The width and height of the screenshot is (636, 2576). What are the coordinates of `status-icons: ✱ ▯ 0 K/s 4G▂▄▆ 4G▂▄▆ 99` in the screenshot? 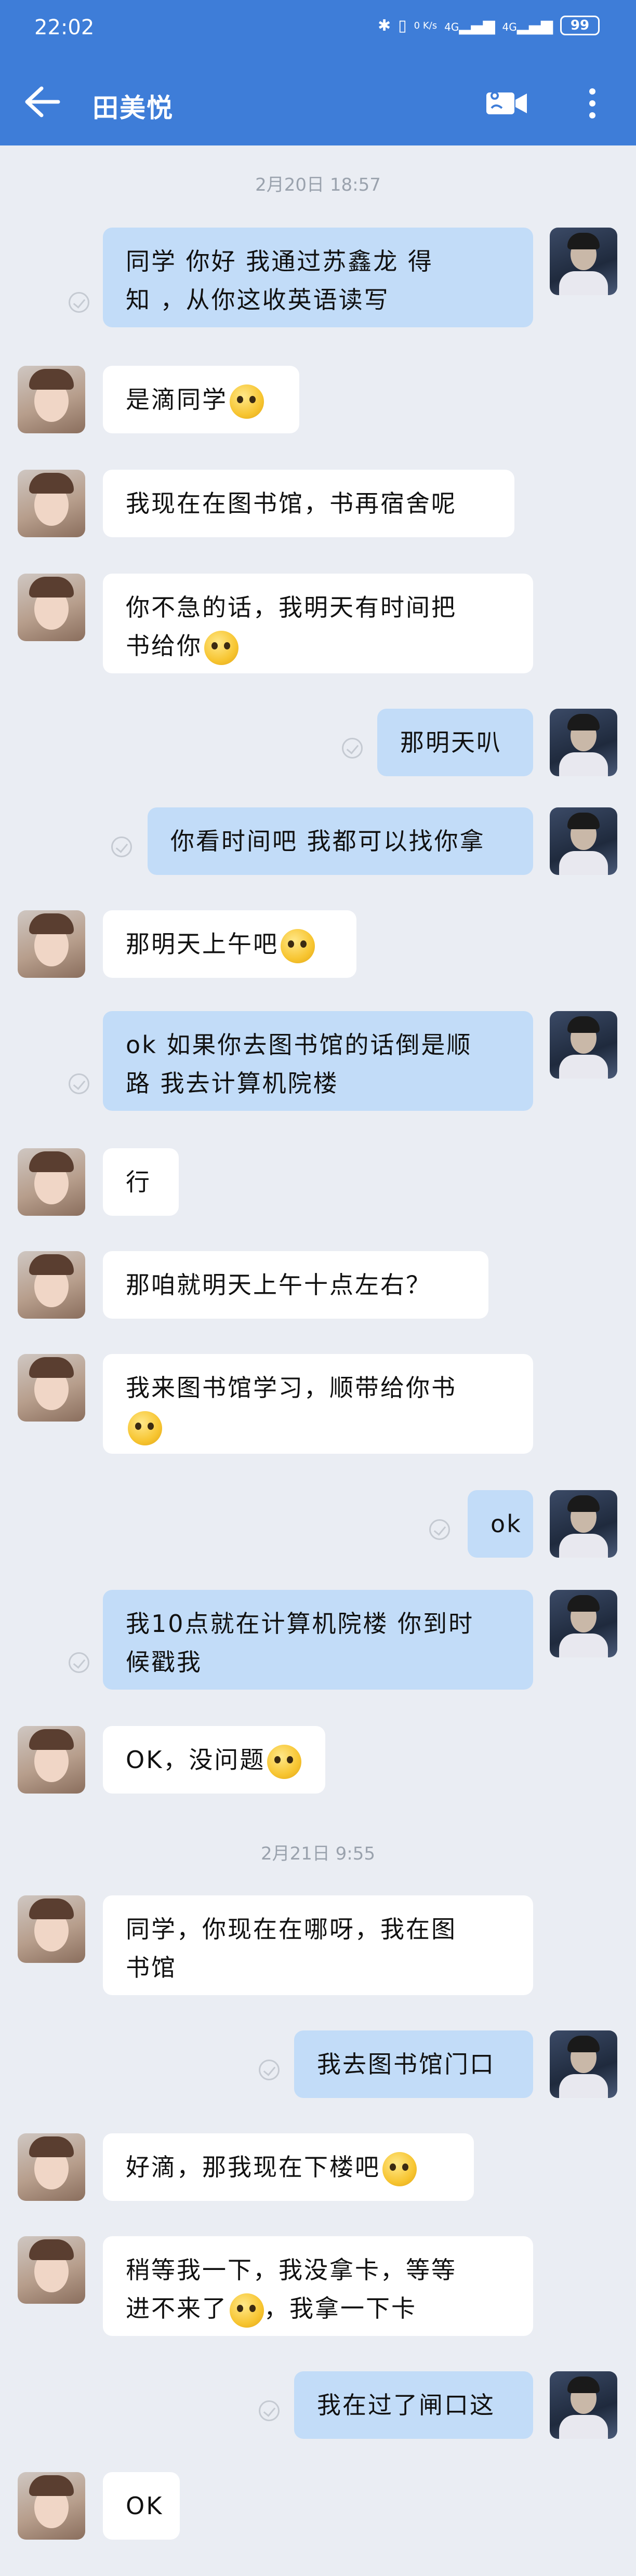 It's located at (489, 26).